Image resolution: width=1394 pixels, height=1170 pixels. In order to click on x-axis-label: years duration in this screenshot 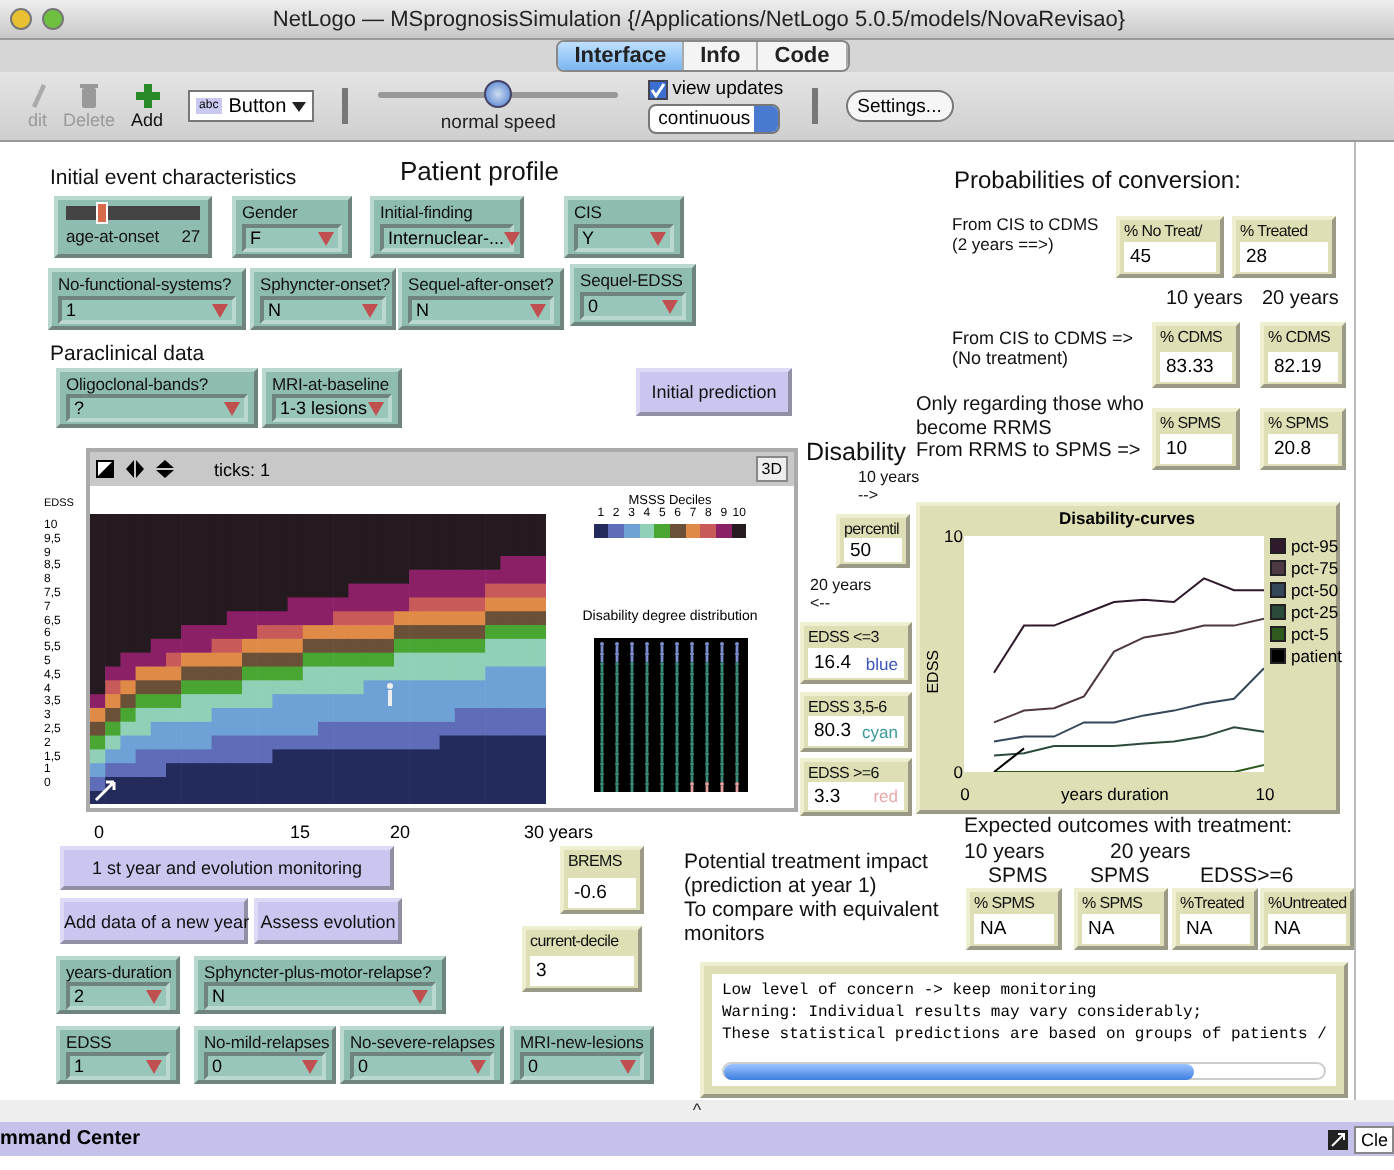, I will do `click(1115, 794)`.